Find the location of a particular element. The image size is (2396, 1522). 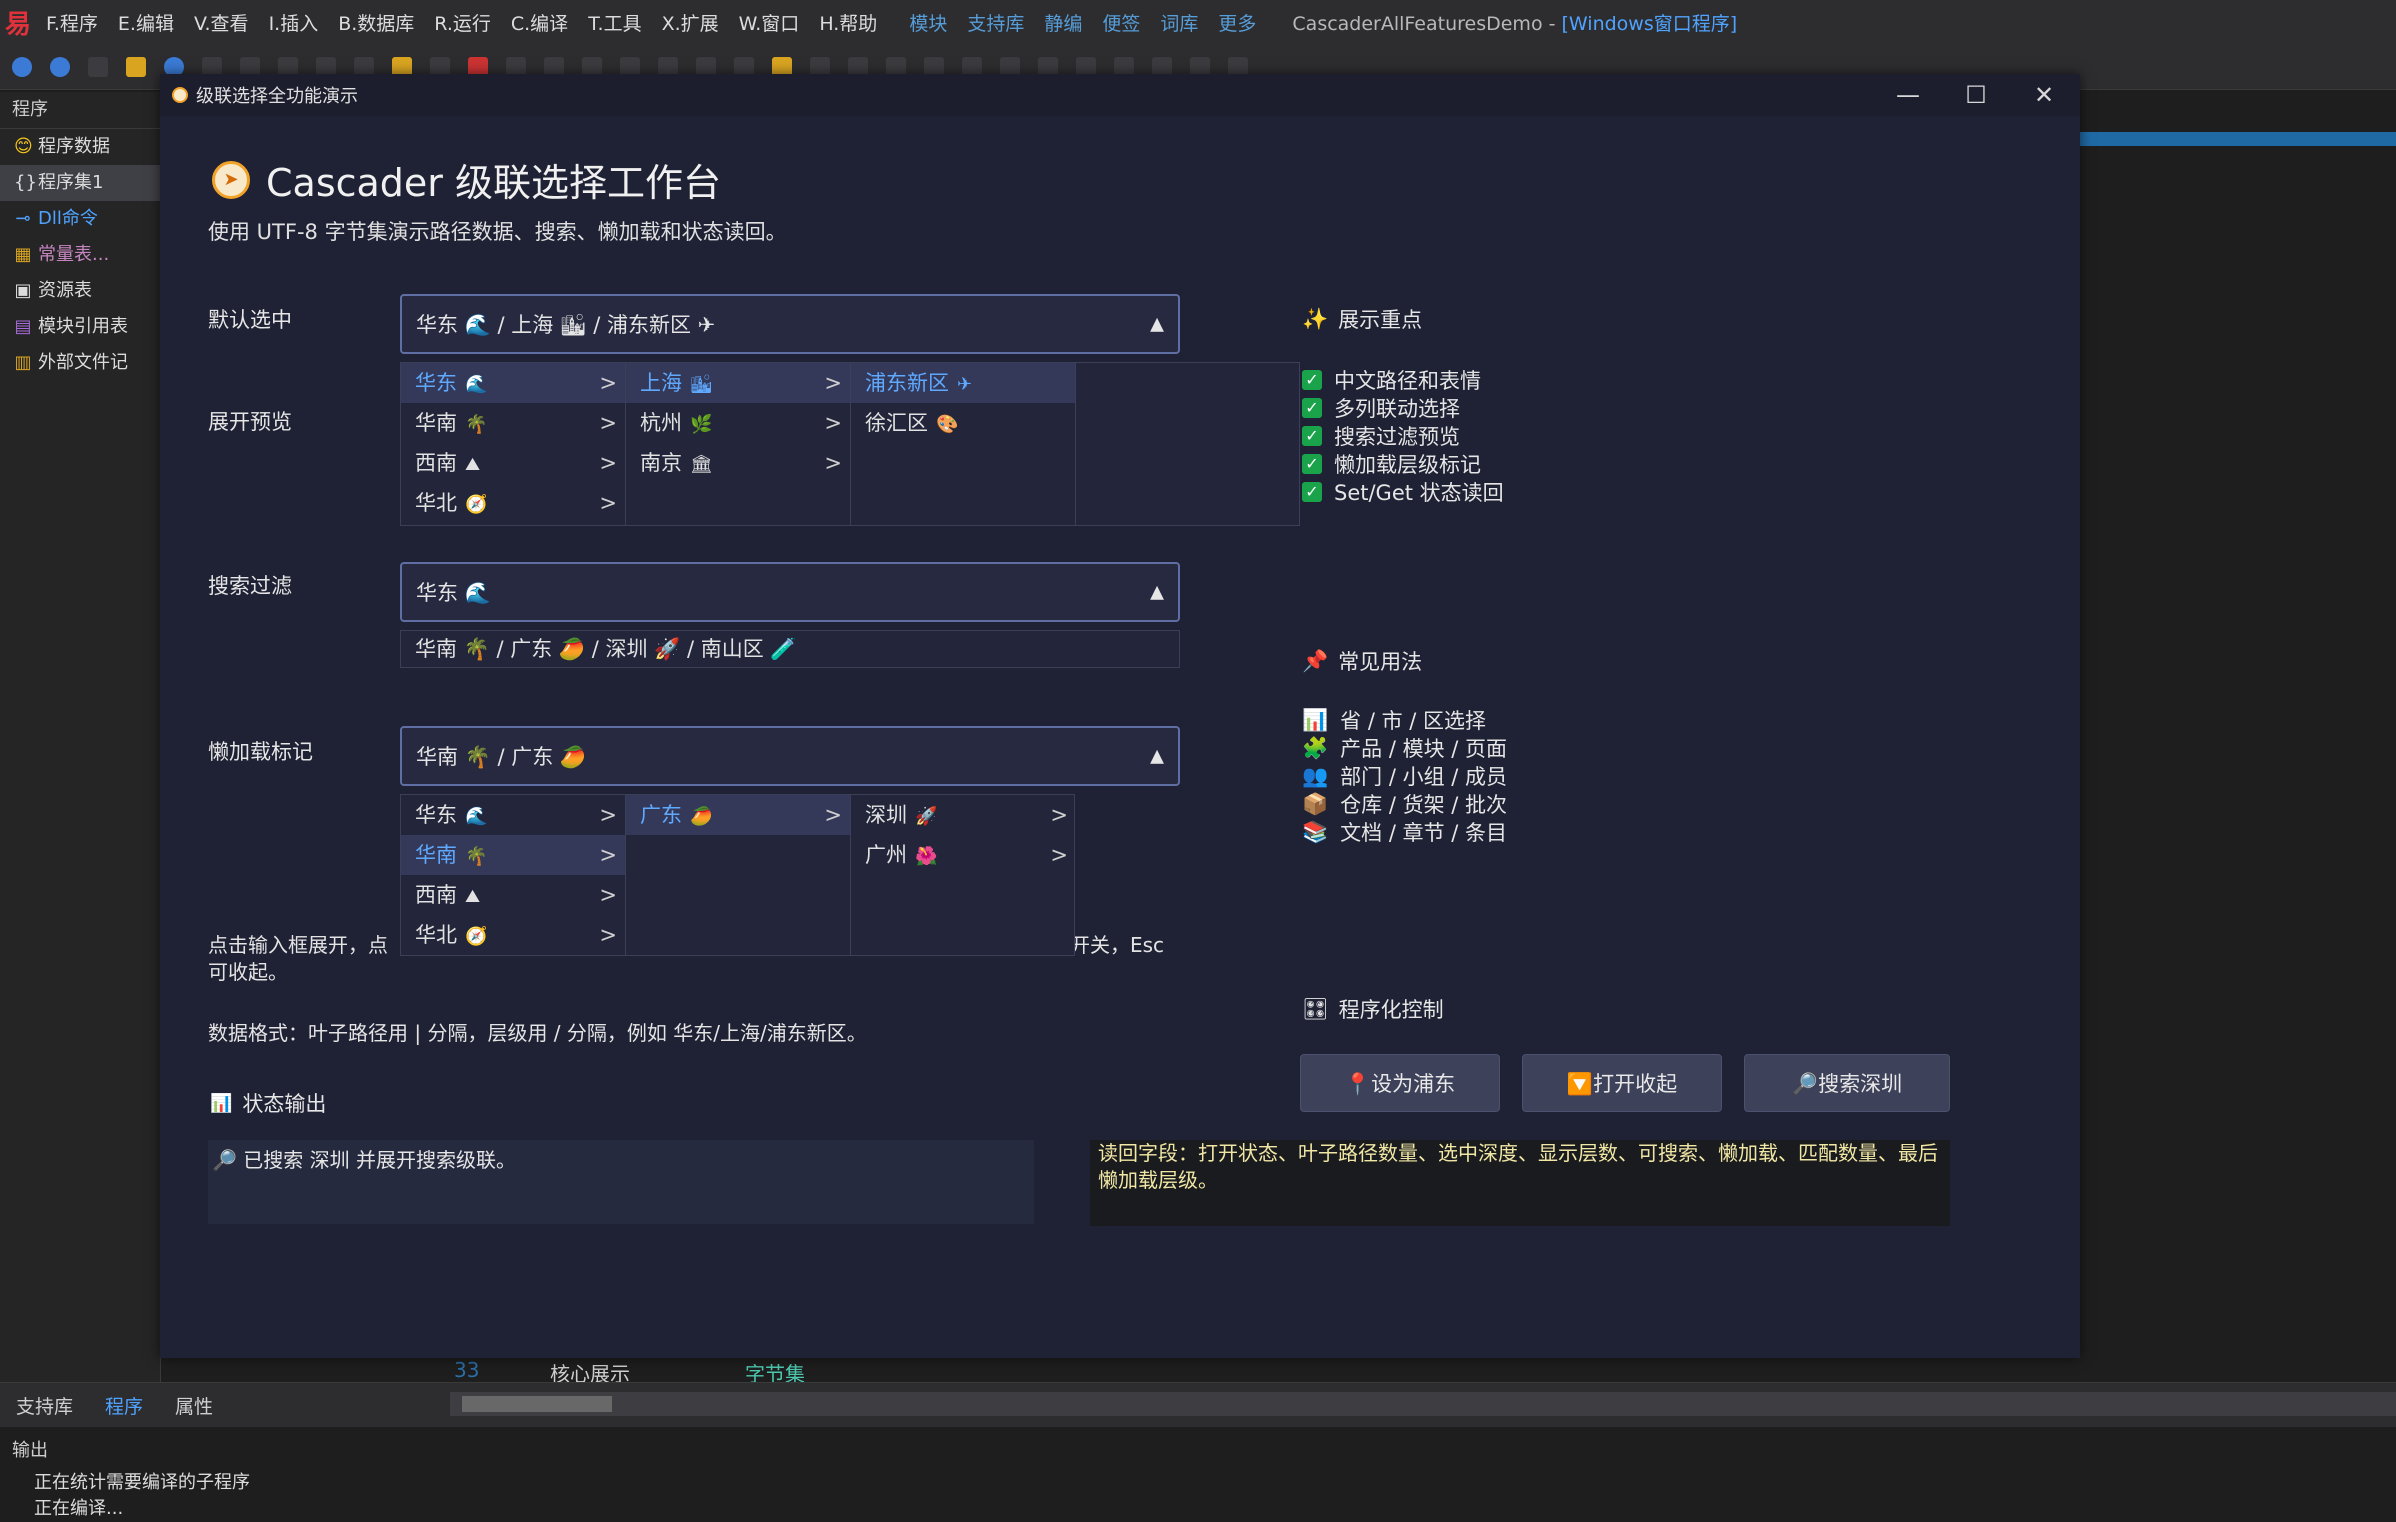

scrollbar-thumb is located at coordinates (537, 1404).